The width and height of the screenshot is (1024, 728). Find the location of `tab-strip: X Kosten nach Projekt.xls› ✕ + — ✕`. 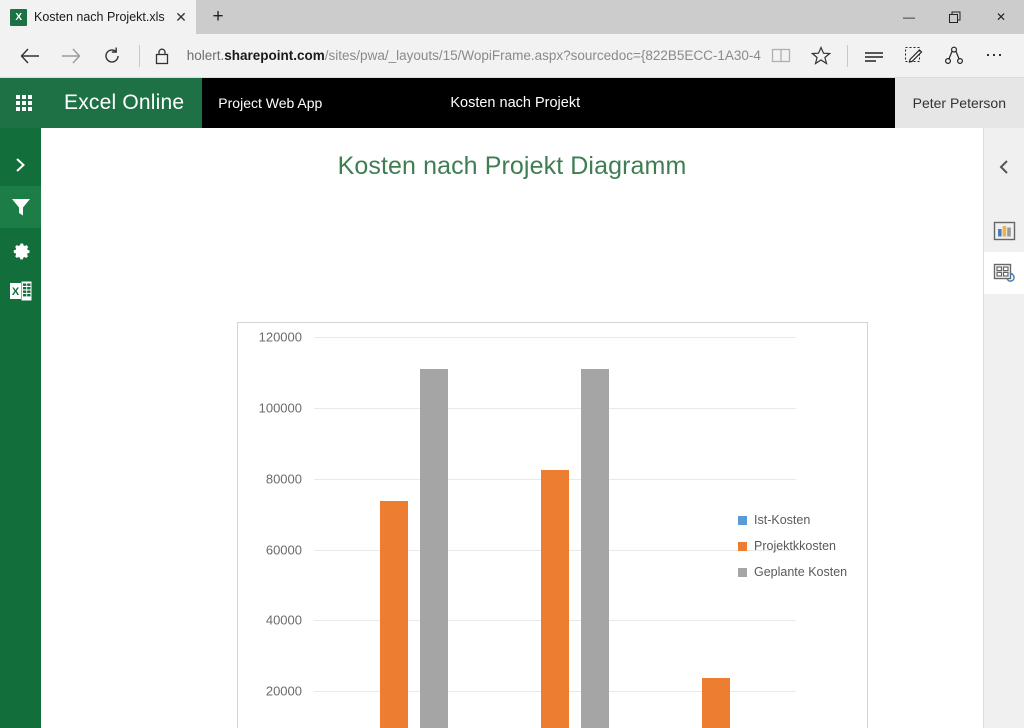

tab-strip: X Kosten nach Projekt.xls› ✕ + — ✕ is located at coordinates (512, 17).